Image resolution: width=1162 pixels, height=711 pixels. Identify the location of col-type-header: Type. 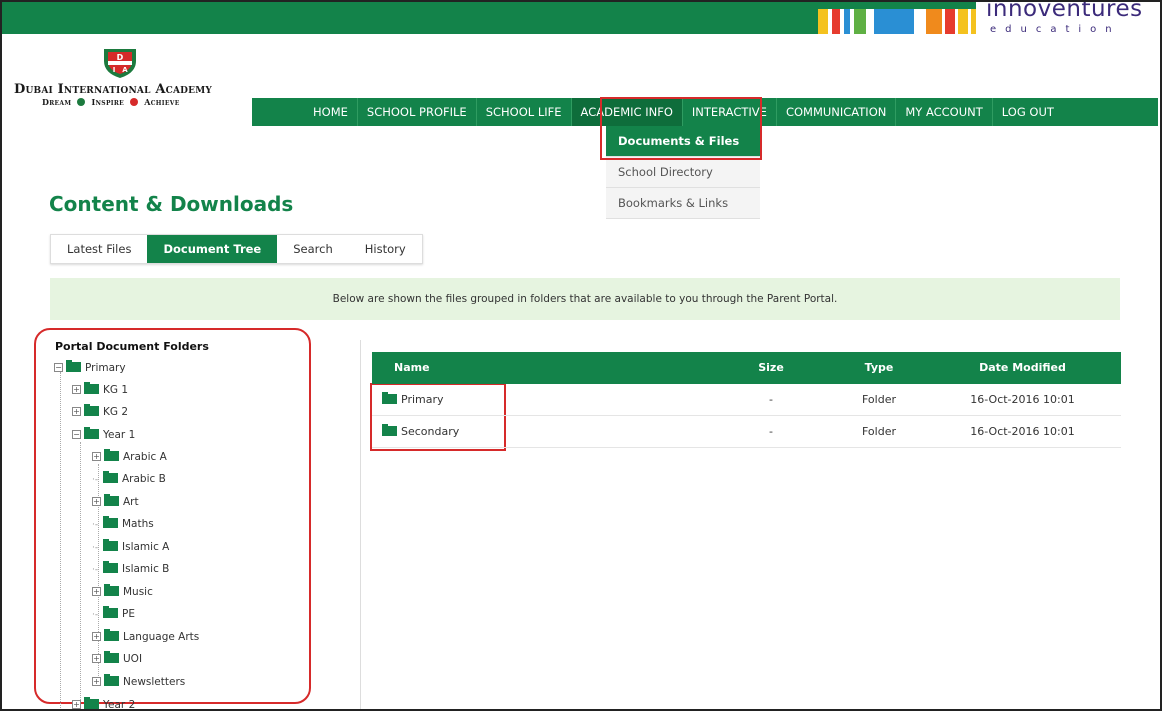
(879, 368).